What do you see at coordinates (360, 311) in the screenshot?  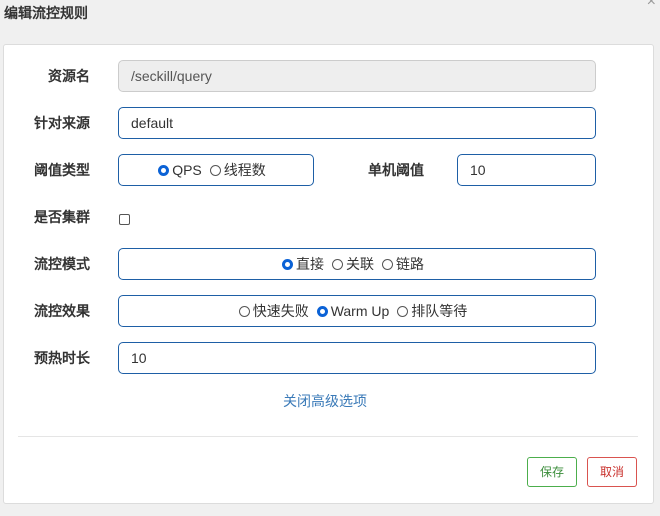 I see `behavior-option-label: Warm Up` at bounding box center [360, 311].